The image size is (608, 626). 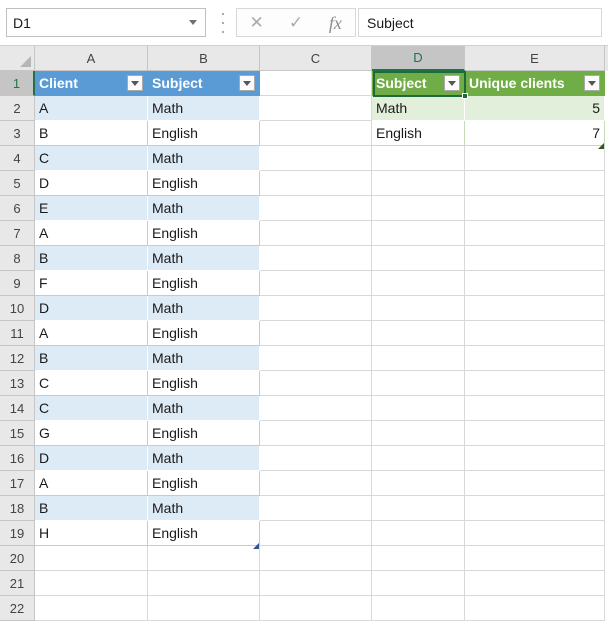 I want to click on chevron-down-icon, so click(x=193, y=22).